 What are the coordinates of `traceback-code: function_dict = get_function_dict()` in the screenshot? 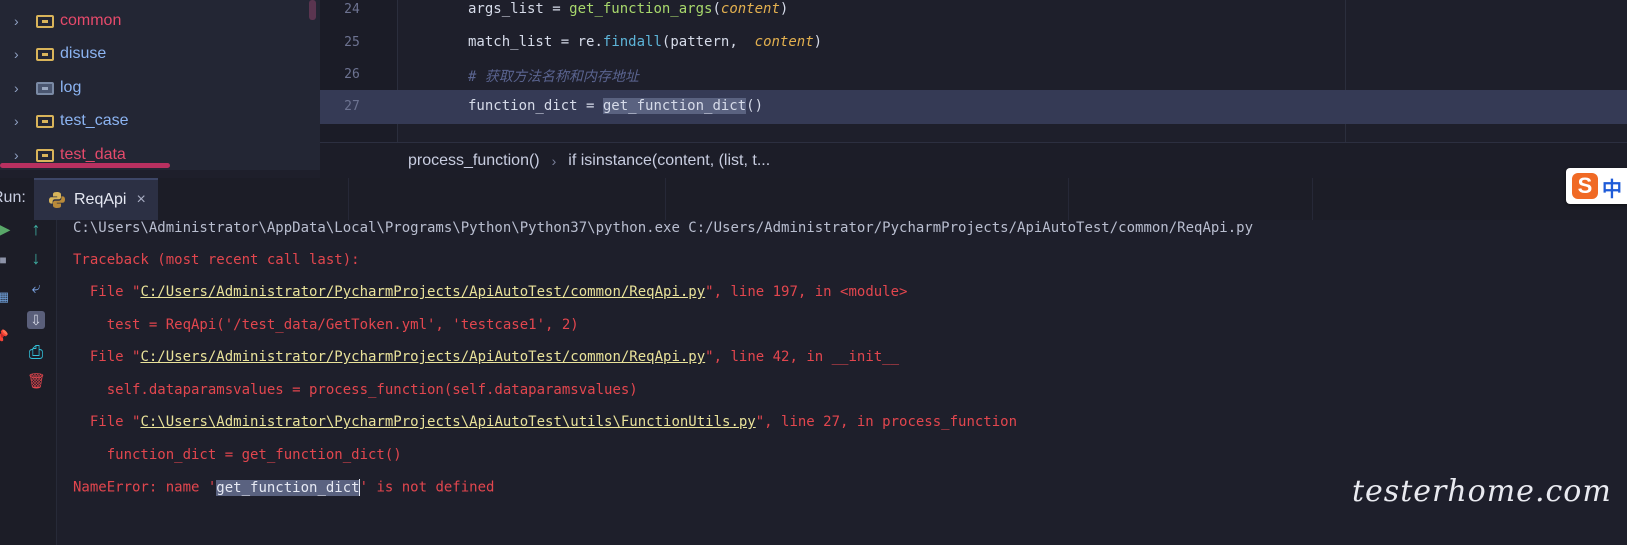 It's located at (237, 455).